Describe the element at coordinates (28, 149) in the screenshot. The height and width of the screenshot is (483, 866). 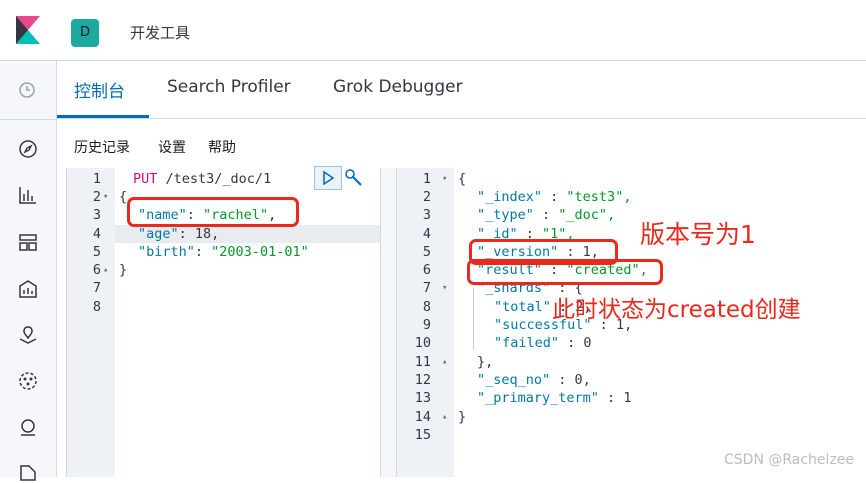
I see `discover-compass-icon` at that location.